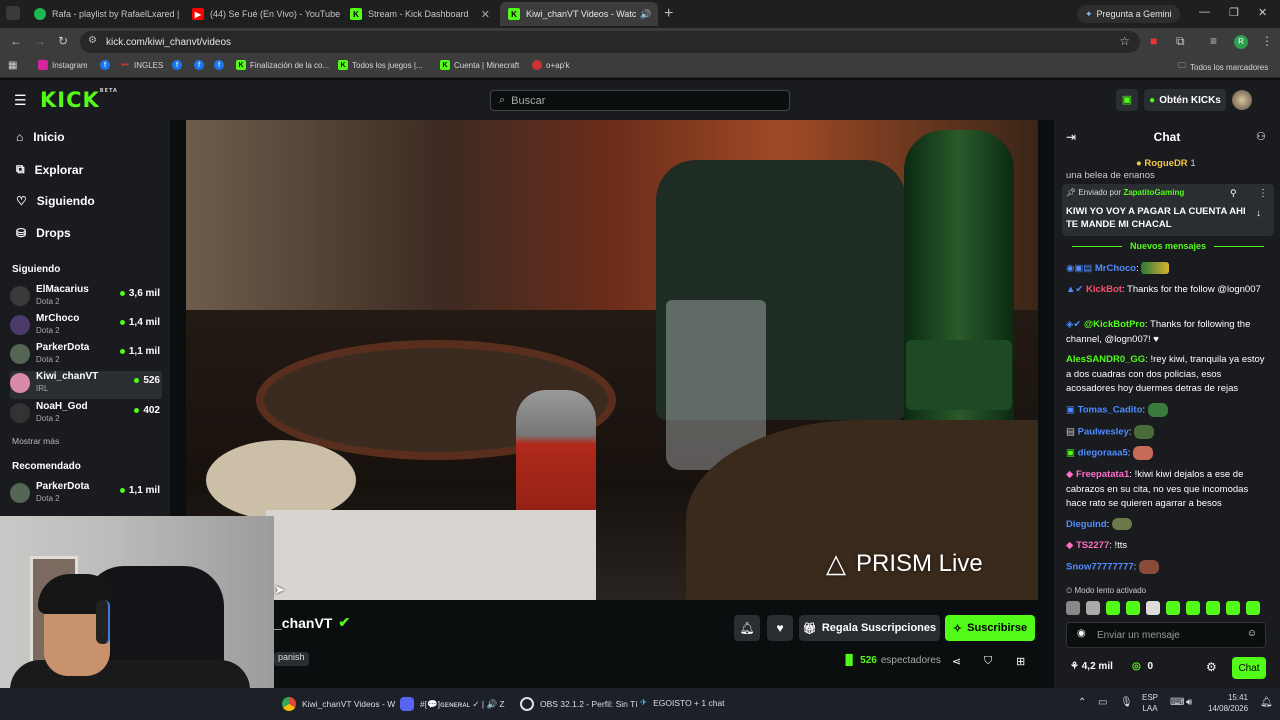  I want to click on tab-spotify: Rafa - playlist by RafaelLxared | ✕, so click(104, 14).